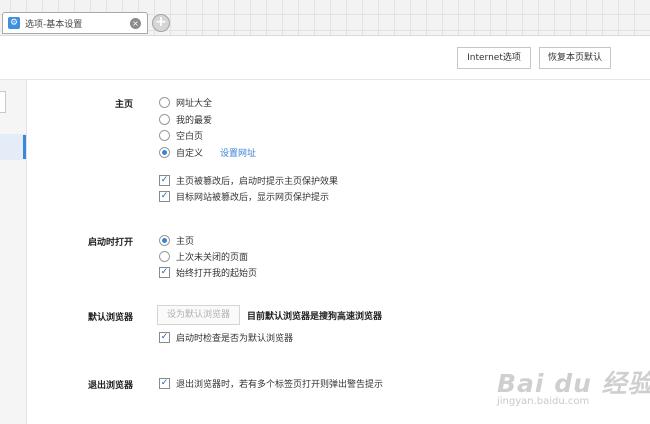 This screenshot has height=424, width=650. I want to click on startup-label: 启动时打开, so click(110, 243).